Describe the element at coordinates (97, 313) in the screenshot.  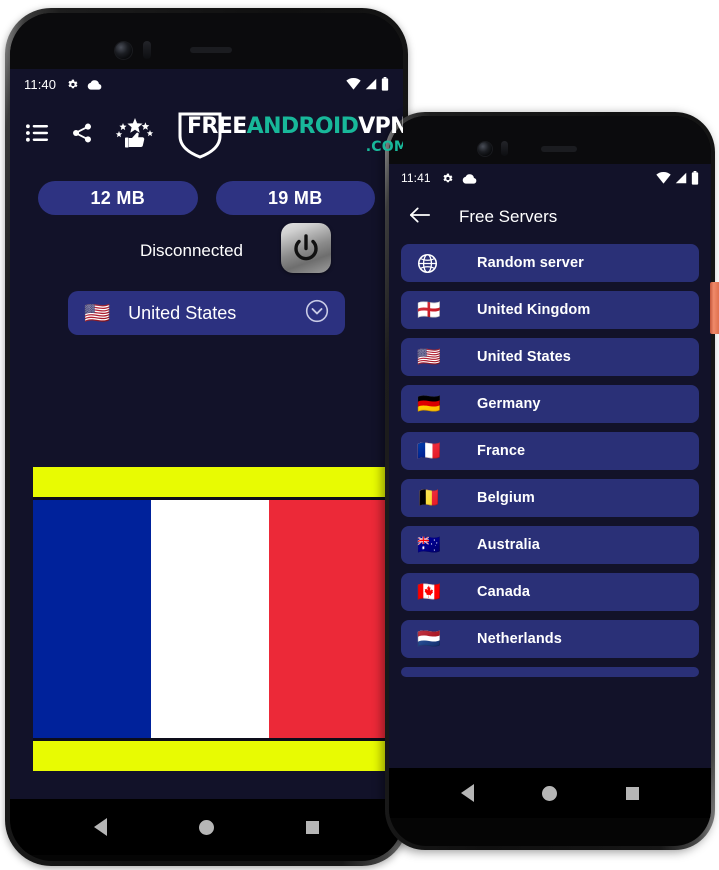
I see `country-flag-icon: 🇺🇸` at that location.